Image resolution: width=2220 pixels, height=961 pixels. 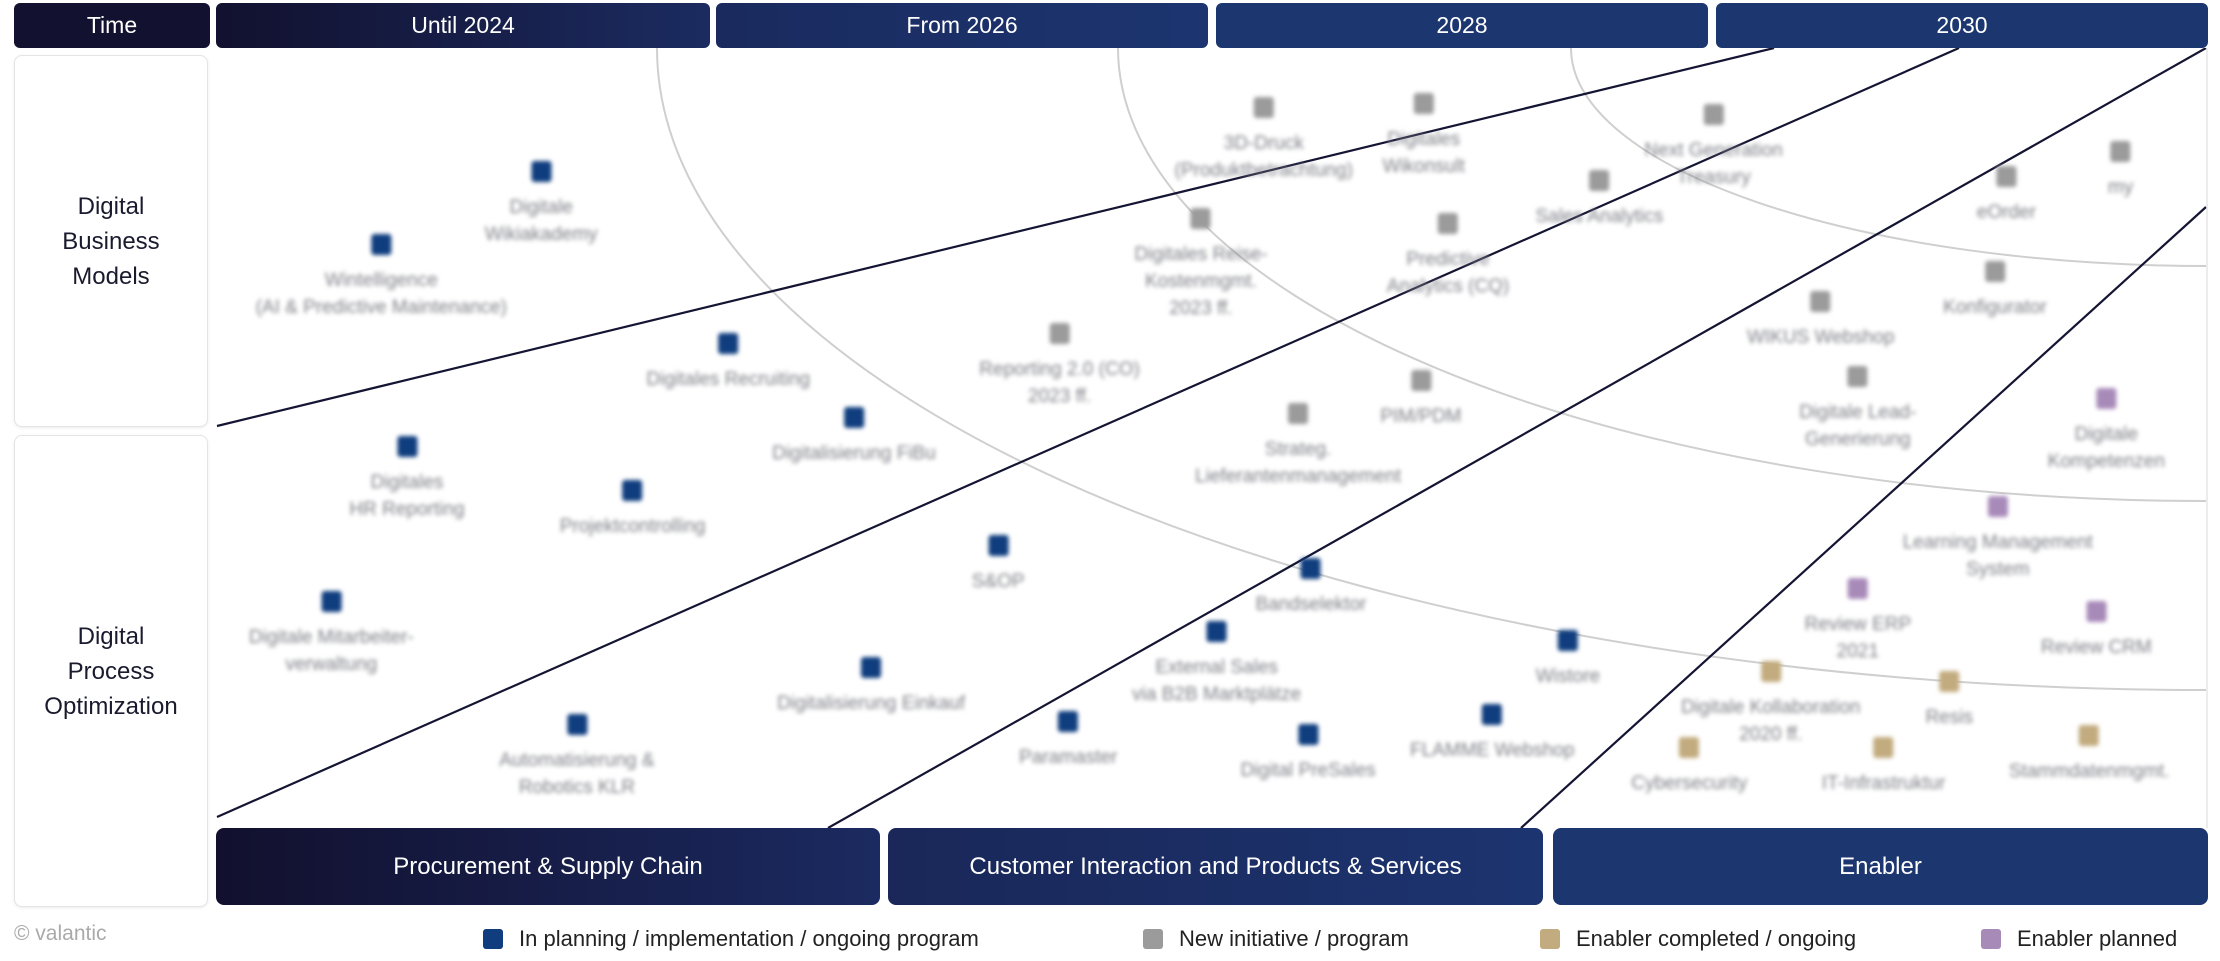 What do you see at coordinates (962, 25) in the screenshot?
I see `period-from-2026: From 2026` at bounding box center [962, 25].